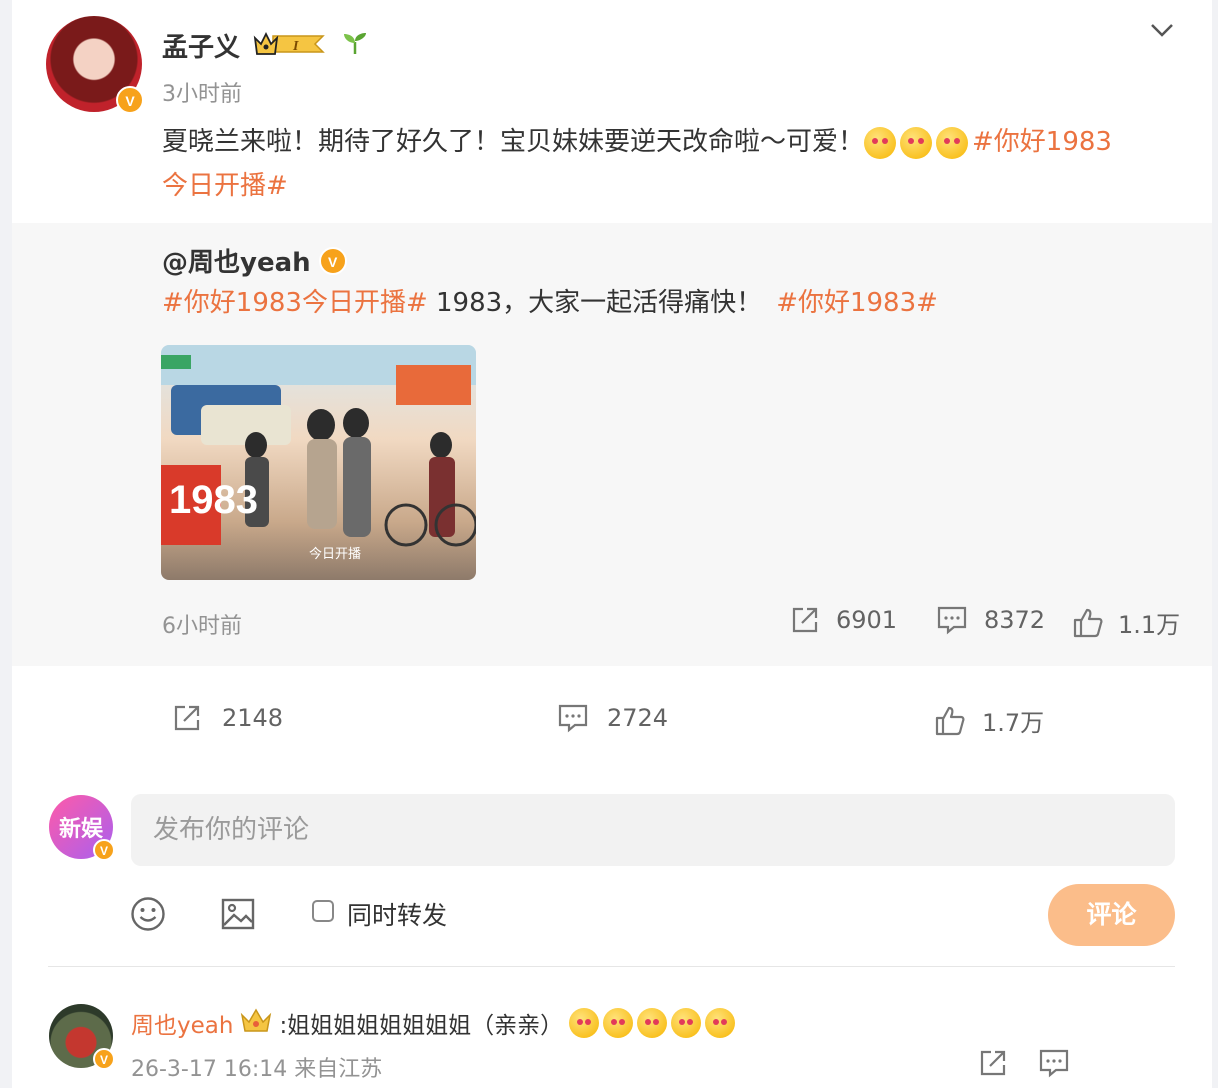 The height and width of the screenshot is (1088, 1218). Describe the element at coordinates (653, 830) in the screenshot. I see `comment-input: 发布你的评论` at that location.